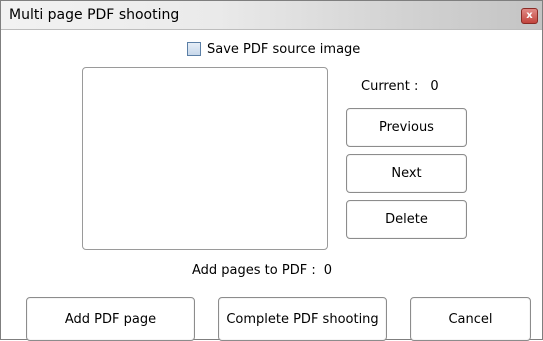  I want to click on next-button-label: Next, so click(406, 173).